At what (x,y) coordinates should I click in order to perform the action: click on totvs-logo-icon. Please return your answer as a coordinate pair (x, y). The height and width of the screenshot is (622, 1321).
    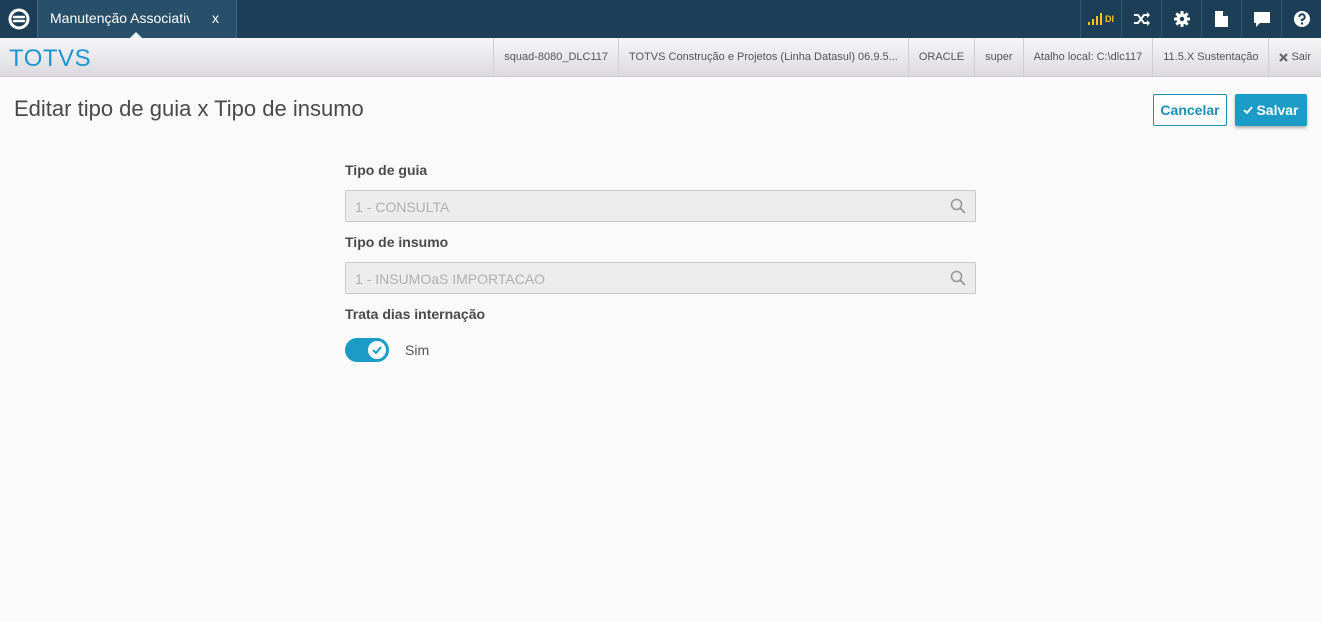
    Looking at the image, I should click on (18, 19).